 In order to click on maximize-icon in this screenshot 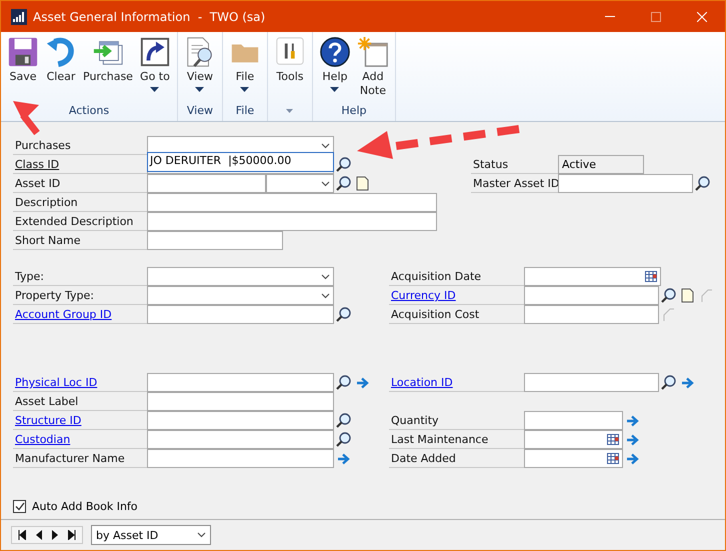, I will do `click(656, 17)`.